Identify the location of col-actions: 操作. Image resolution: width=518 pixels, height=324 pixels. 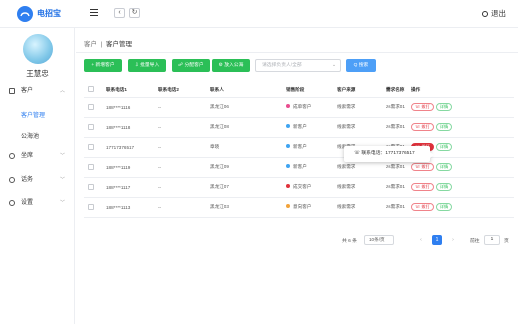
(462, 90).